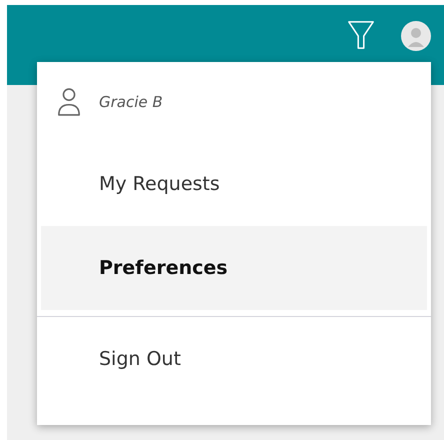  What do you see at coordinates (69, 102) in the screenshot?
I see `person-icon` at bounding box center [69, 102].